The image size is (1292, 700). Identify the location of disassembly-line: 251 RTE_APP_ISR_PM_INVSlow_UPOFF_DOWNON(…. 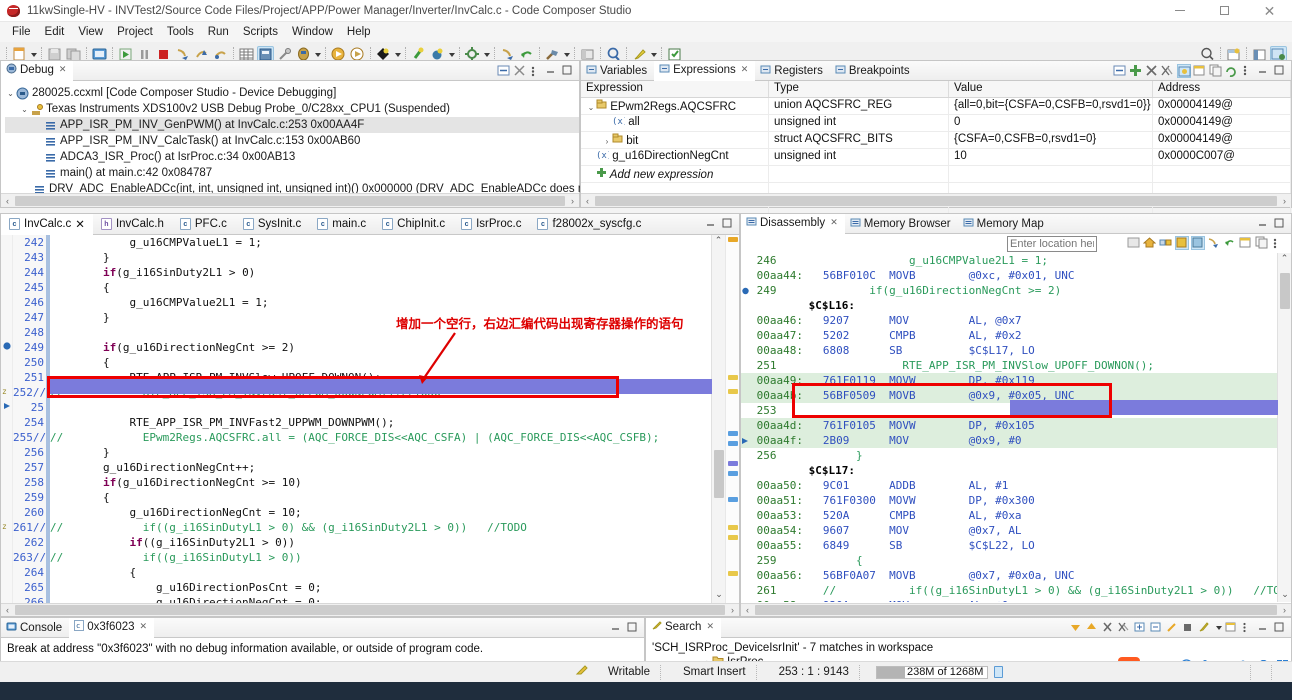
(1009, 365).